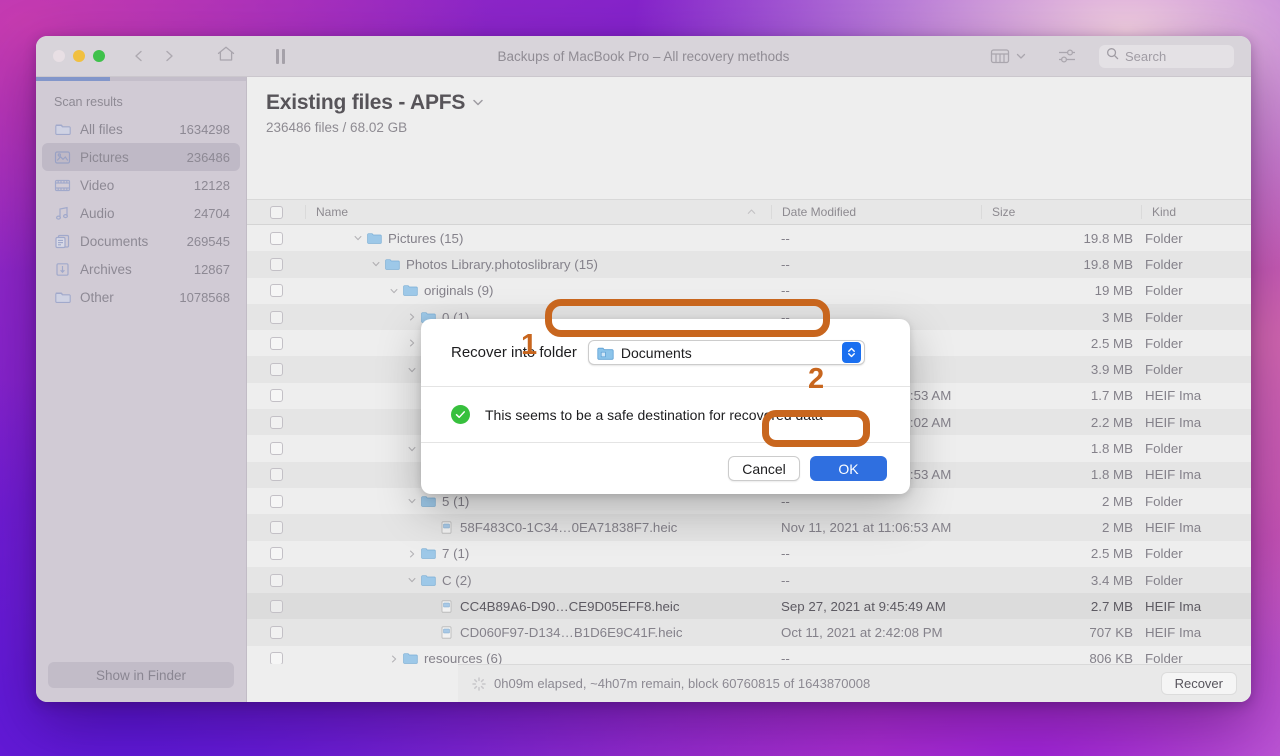 The width and height of the screenshot is (1280, 756). Describe the element at coordinates (1061, 212) in the screenshot. I see `column-header-size: Size` at that location.